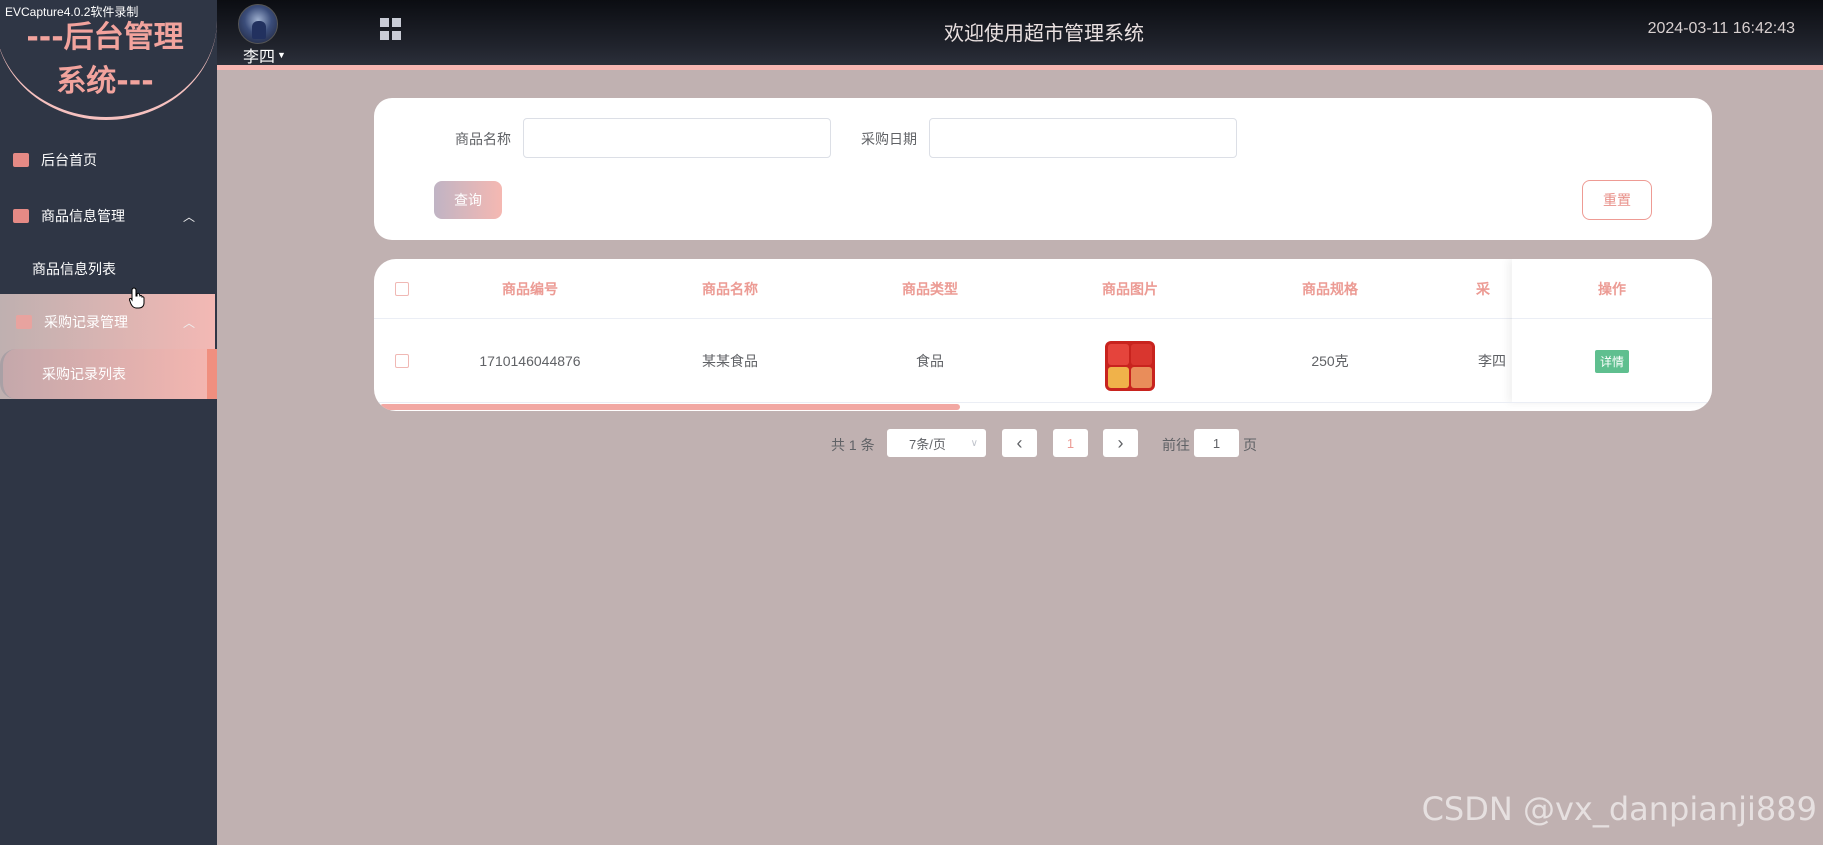 This screenshot has height=845, width=1823. I want to click on page-suffix: 页, so click(1250, 445).